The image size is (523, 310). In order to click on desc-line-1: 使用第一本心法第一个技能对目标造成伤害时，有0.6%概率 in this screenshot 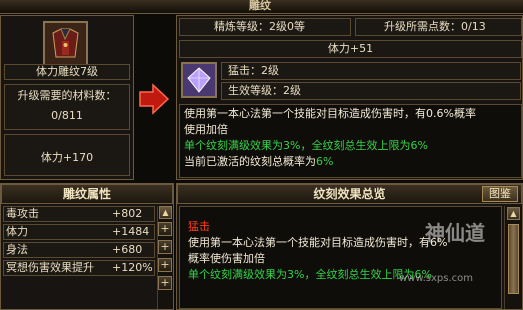, I will do `click(330, 113)`.